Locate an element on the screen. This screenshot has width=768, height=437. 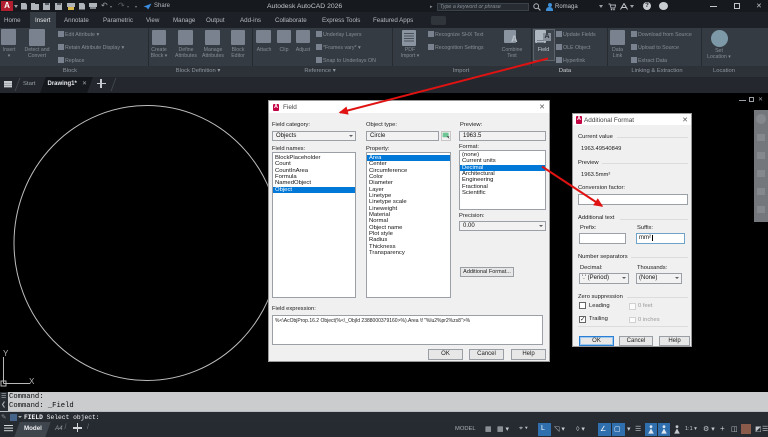
svg-text: X is located at coordinates (32, 381).